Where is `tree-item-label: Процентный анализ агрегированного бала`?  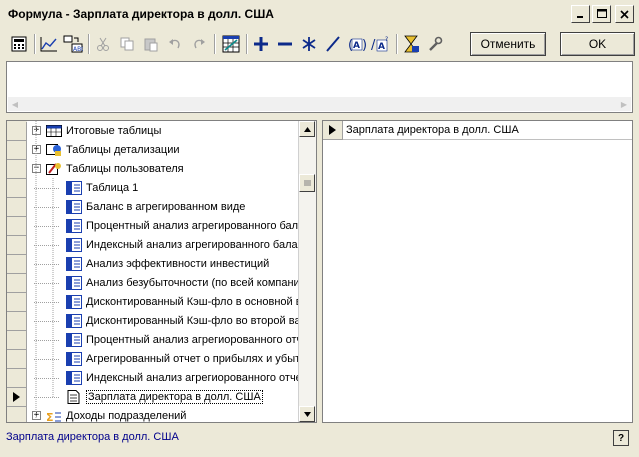
tree-item-label: Процентный анализ агрегированного бала is located at coordinates (193, 226).